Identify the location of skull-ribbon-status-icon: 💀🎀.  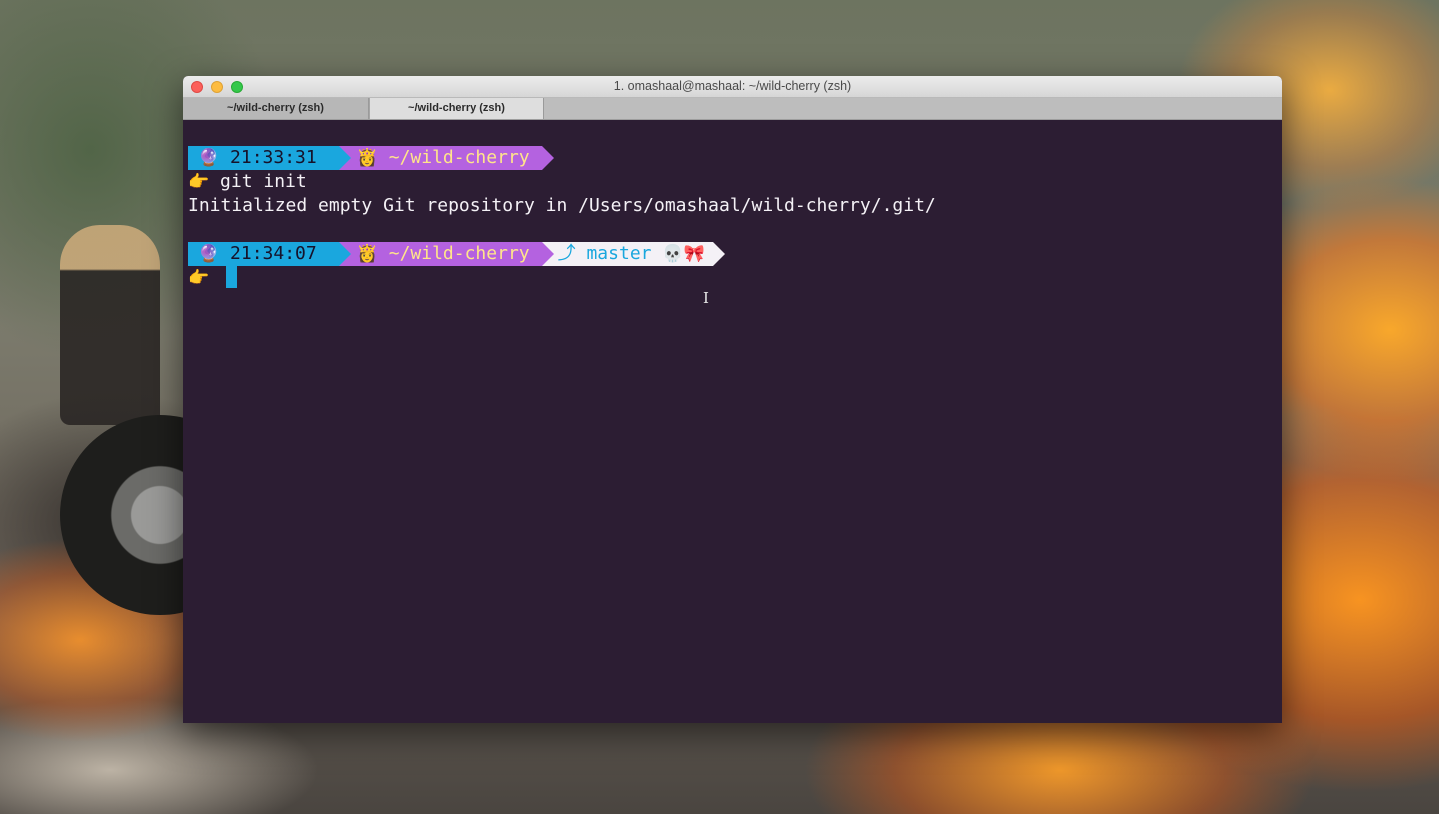
(683, 254).